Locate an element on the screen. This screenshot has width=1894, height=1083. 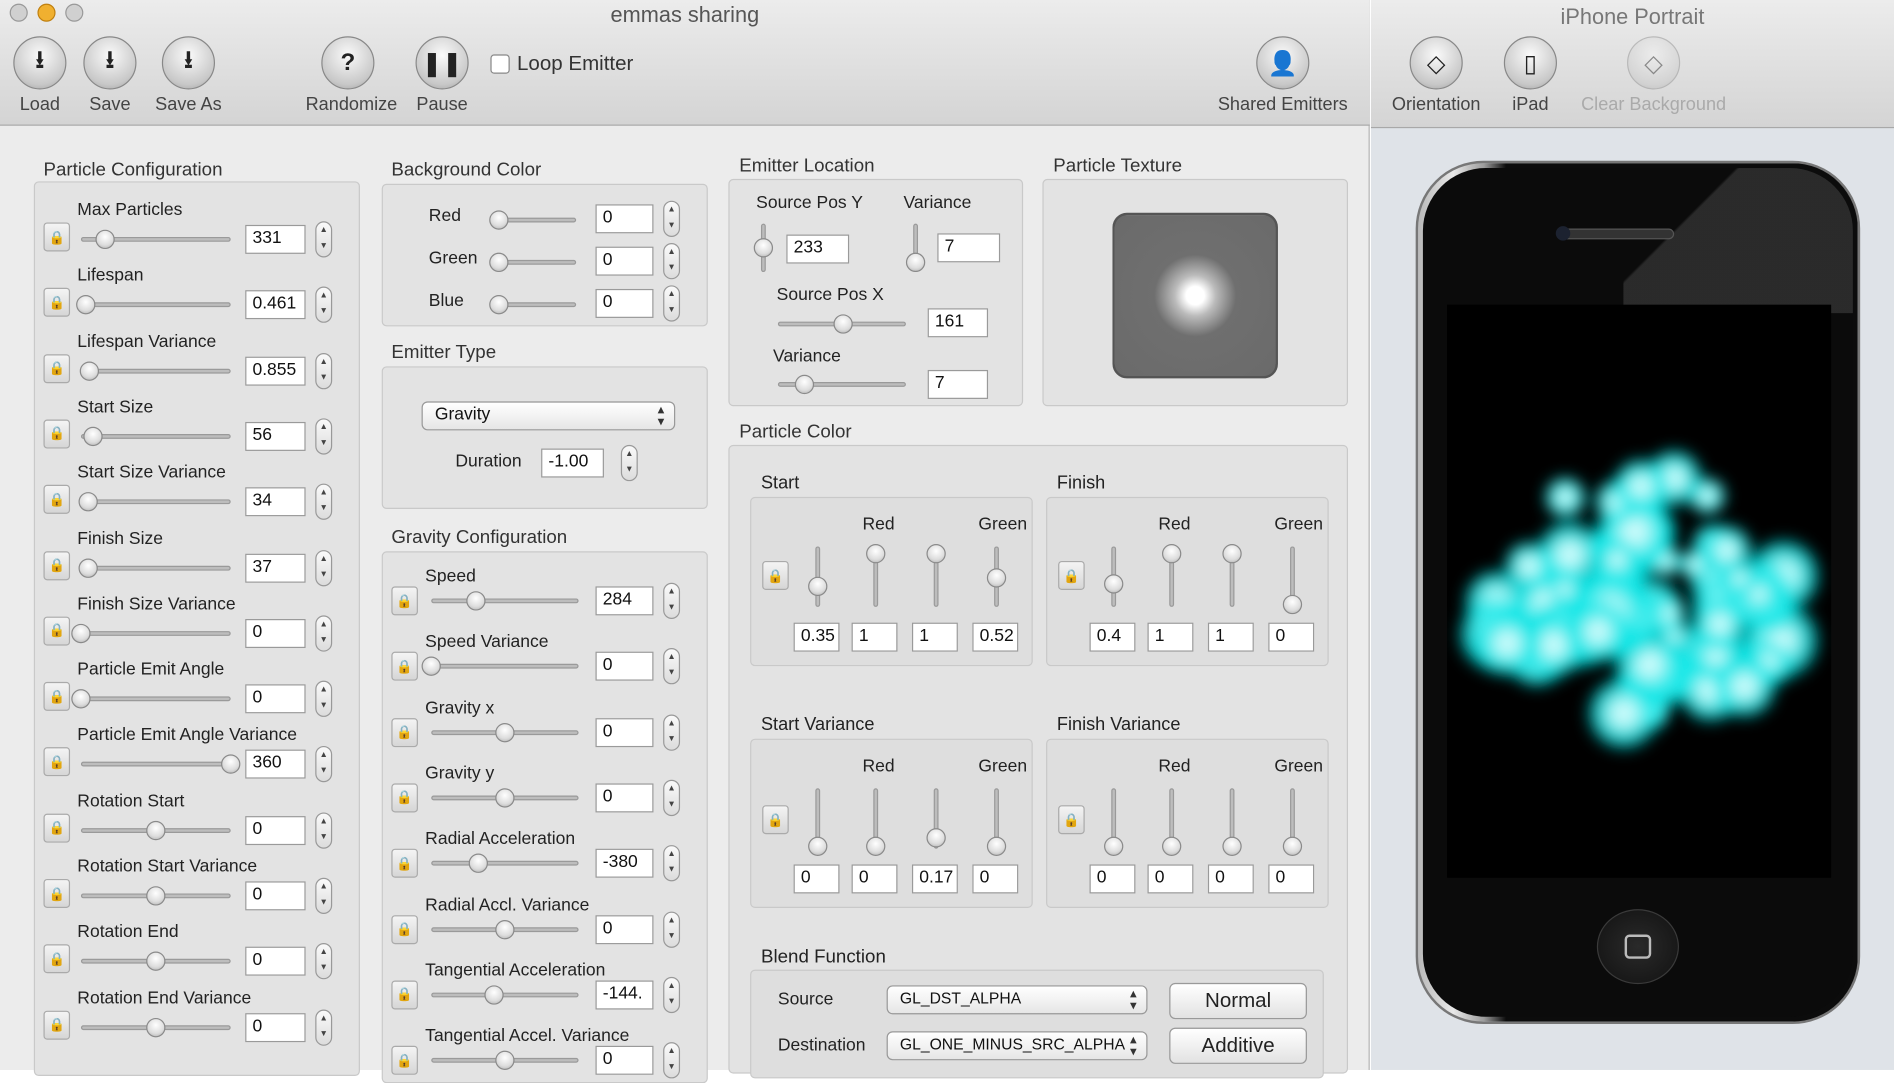
rotation-end-stepper: ▲ ▼ is located at coordinates (324, 961).